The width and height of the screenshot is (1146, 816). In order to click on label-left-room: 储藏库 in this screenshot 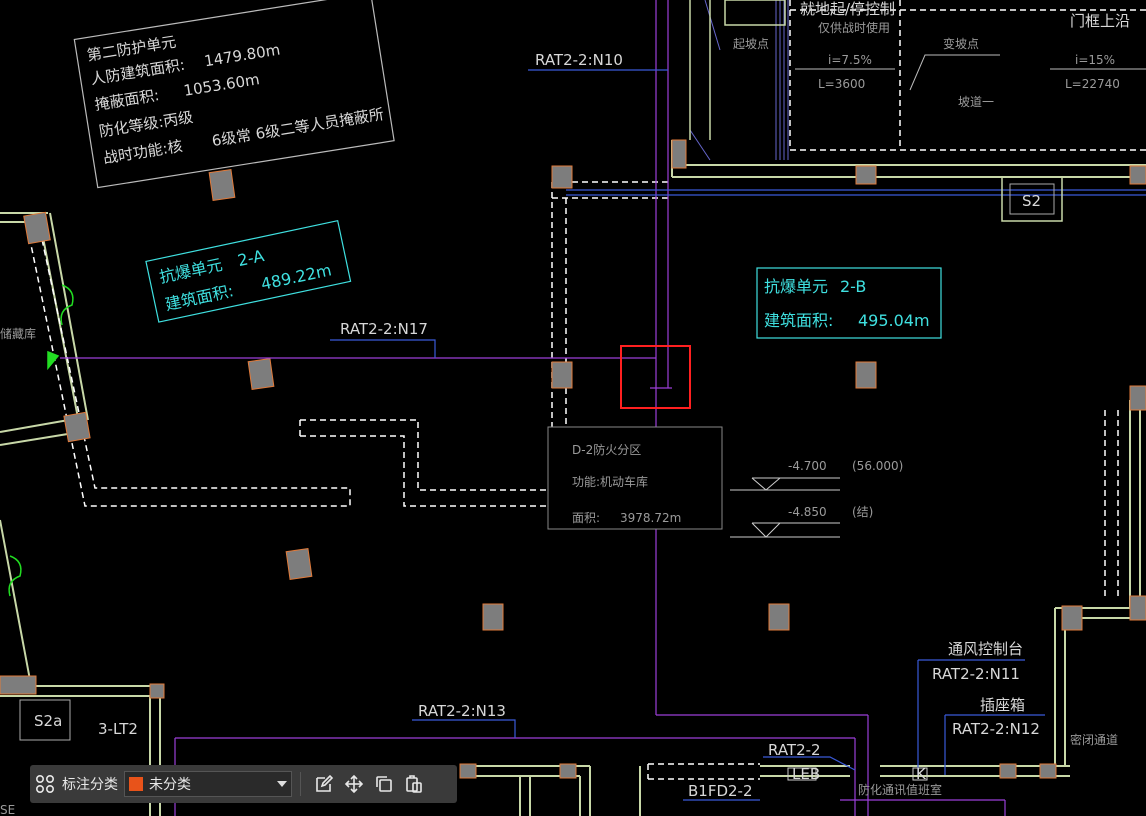, I will do `click(18, 333)`.